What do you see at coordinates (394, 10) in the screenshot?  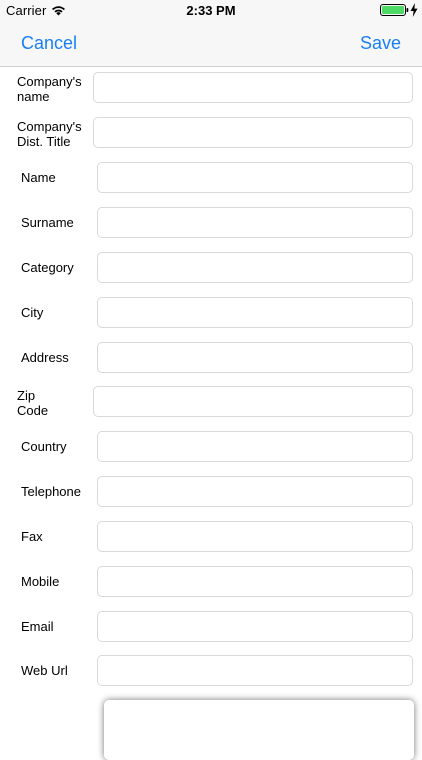 I see `battery-icon` at bounding box center [394, 10].